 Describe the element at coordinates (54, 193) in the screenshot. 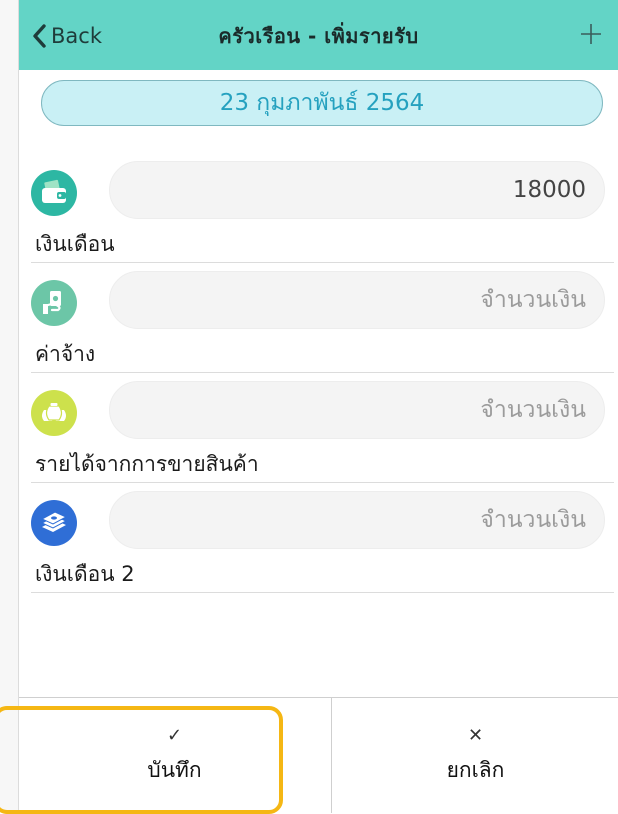

I see `wallet-icon` at that location.